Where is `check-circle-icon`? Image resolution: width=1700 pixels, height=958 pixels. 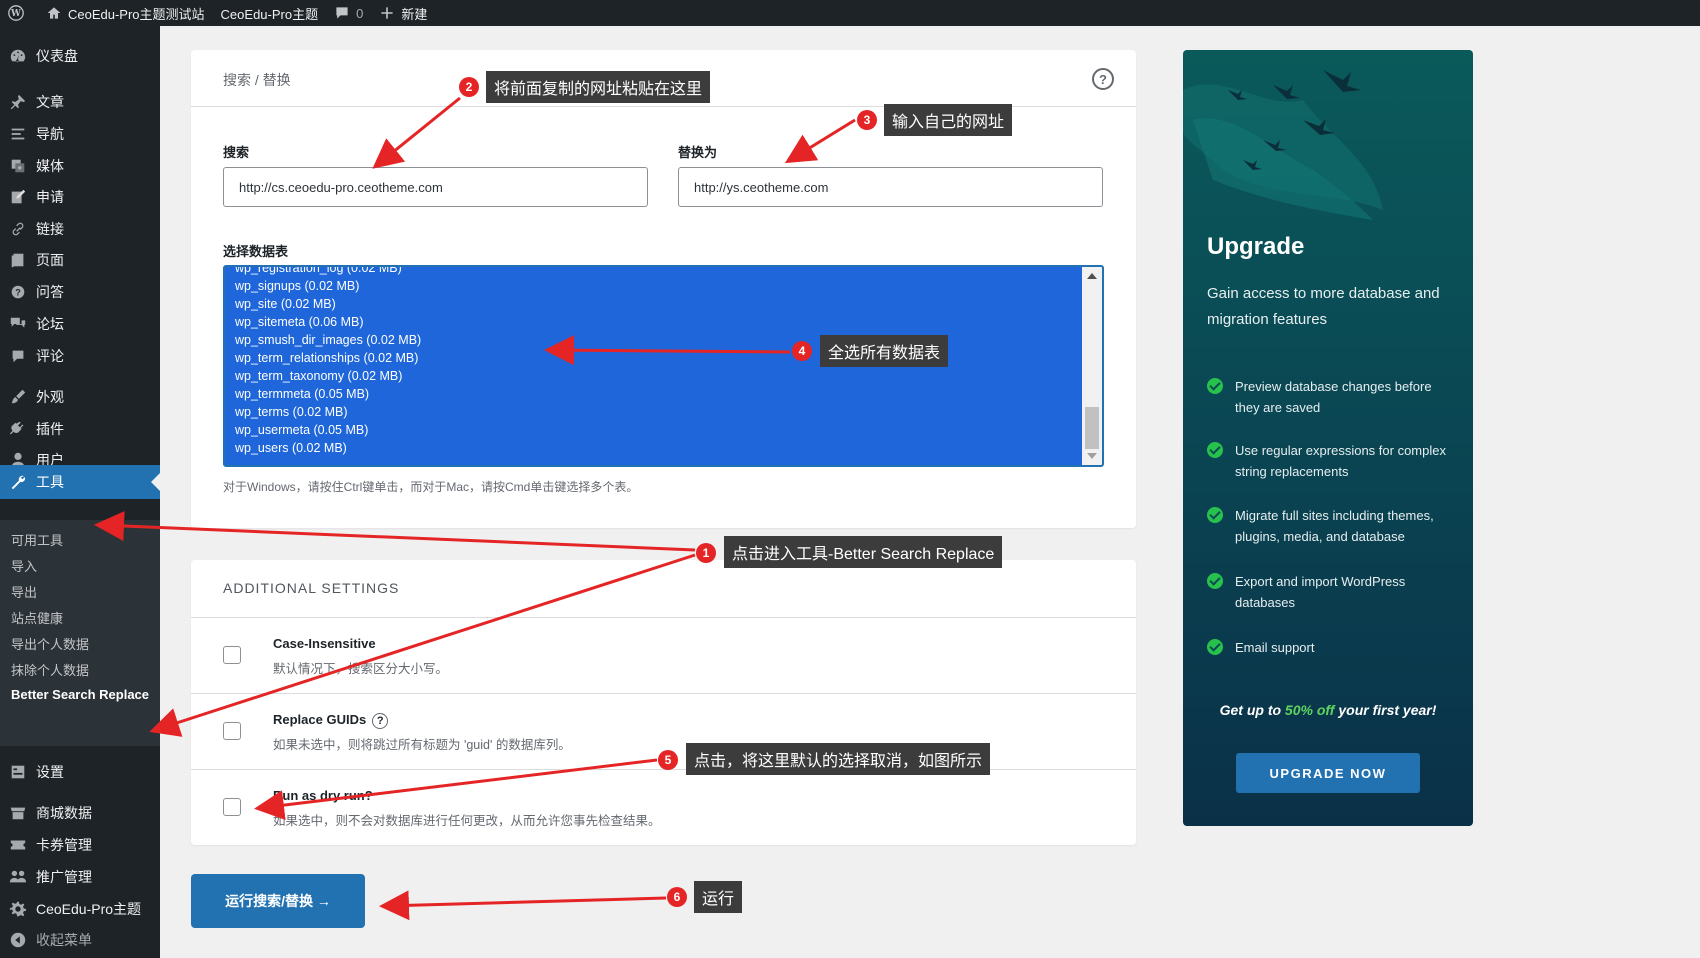
check-circle-icon is located at coordinates (1215, 515).